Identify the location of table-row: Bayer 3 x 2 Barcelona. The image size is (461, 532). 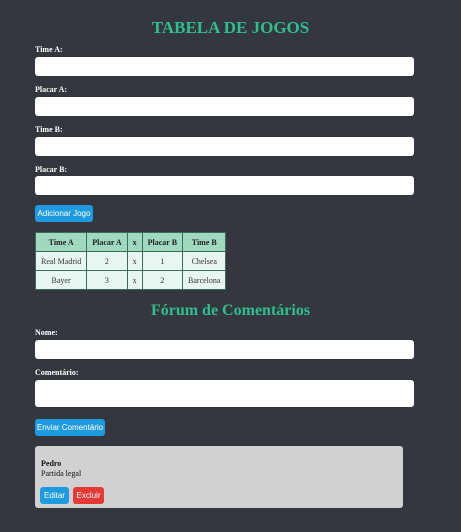
(130, 280).